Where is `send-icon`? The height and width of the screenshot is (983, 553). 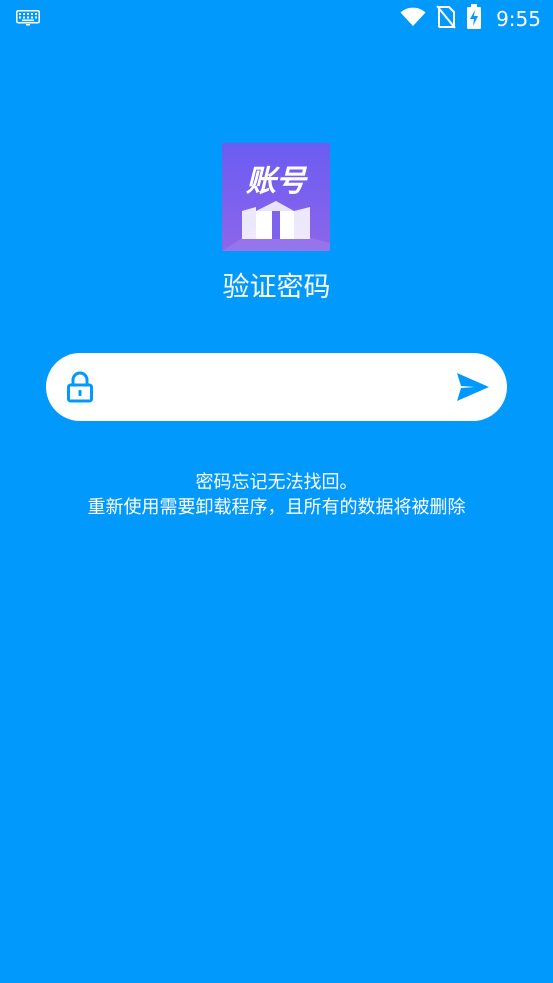 send-icon is located at coordinates (473, 387).